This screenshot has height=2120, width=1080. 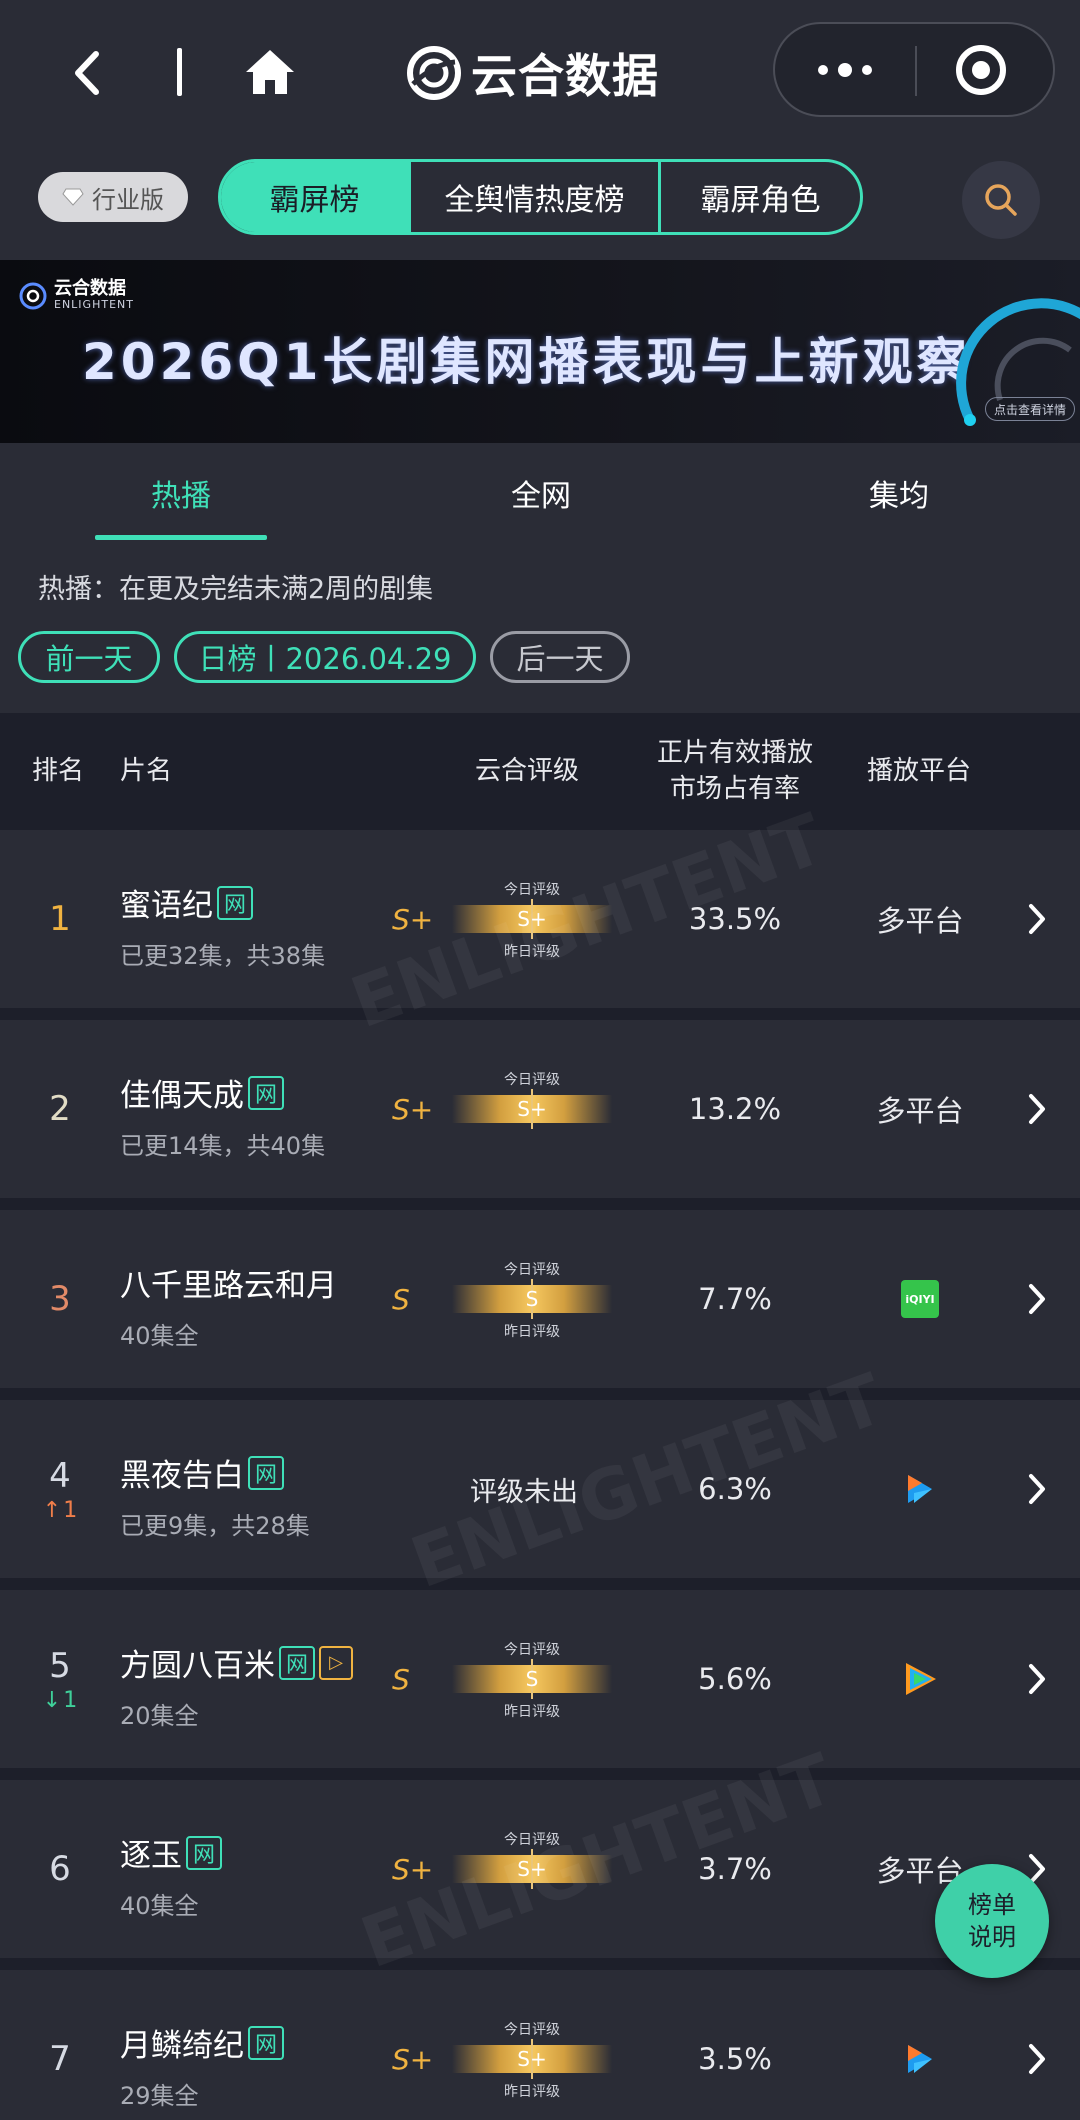 What do you see at coordinates (182, 1096) in the screenshot?
I see `drama-title: 佳偶天成` at bounding box center [182, 1096].